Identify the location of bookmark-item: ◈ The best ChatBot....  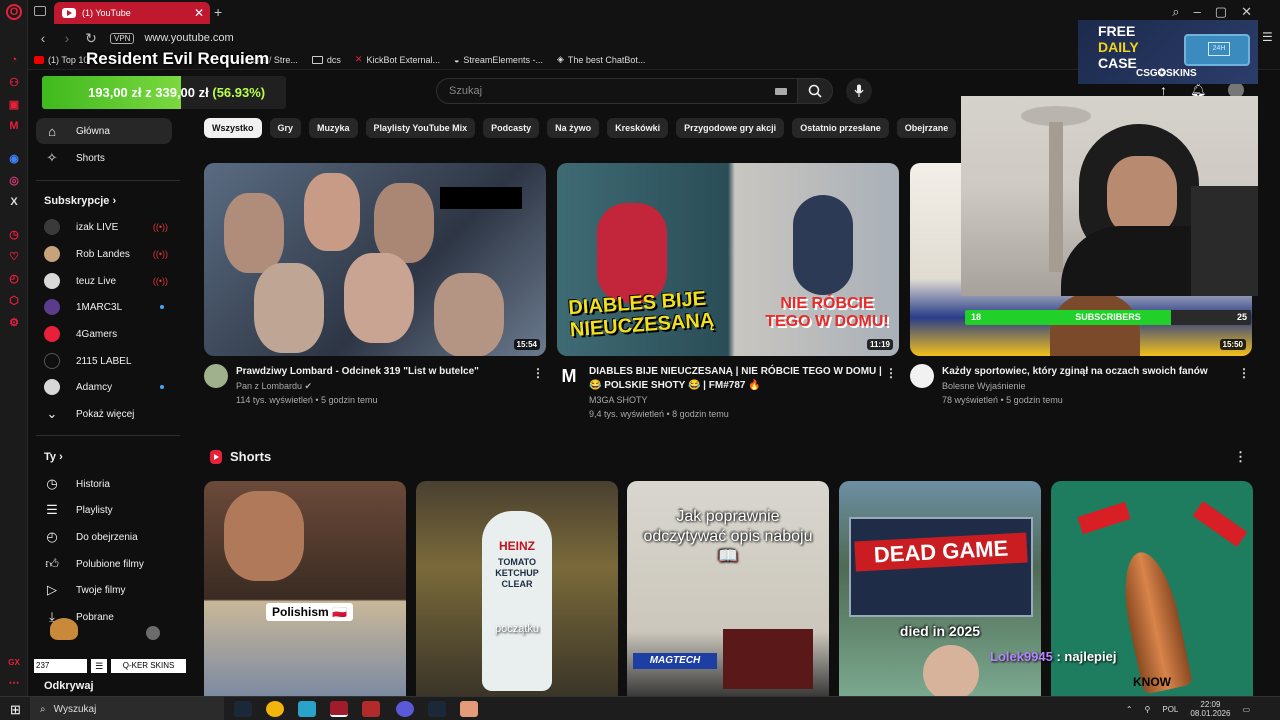
(601, 59).